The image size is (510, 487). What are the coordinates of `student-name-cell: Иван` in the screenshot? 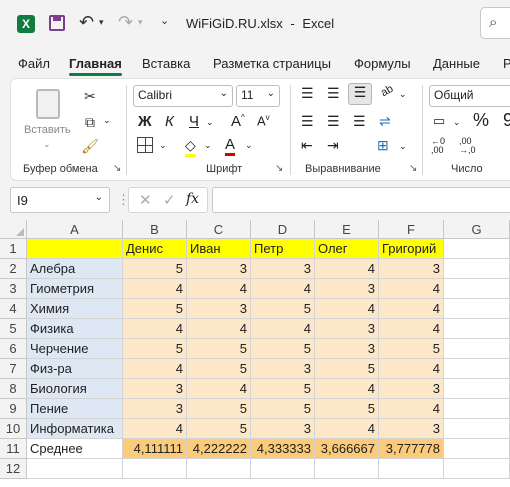 It's located at (219, 249).